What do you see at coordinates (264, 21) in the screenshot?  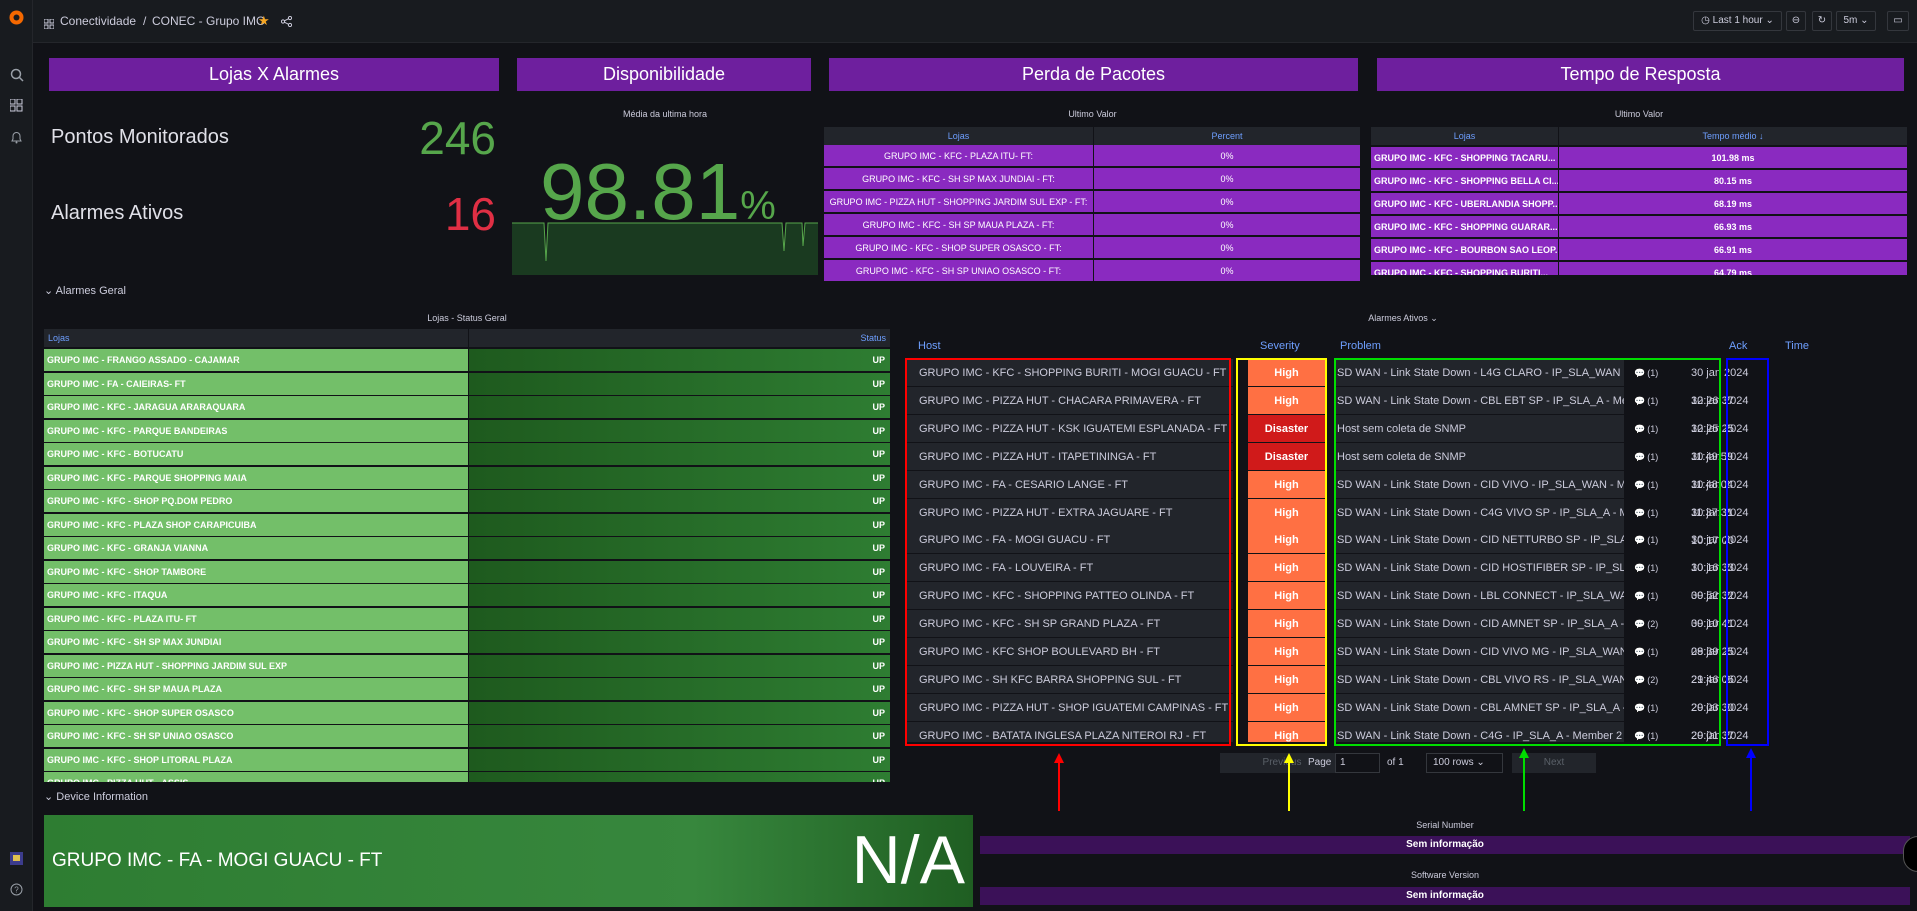 I see `star-icon: ★` at bounding box center [264, 21].